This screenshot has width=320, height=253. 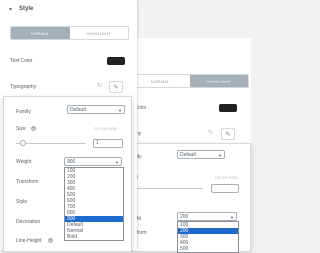 What do you see at coordinates (24, 162) in the screenshot?
I see `weight-label: Weight` at bounding box center [24, 162].